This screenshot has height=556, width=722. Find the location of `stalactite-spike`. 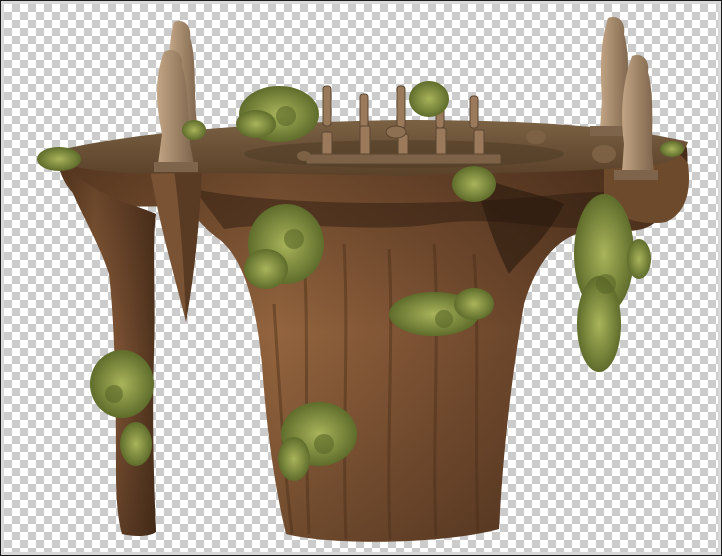

stalactite-spike is located at coordinates (175, 243).